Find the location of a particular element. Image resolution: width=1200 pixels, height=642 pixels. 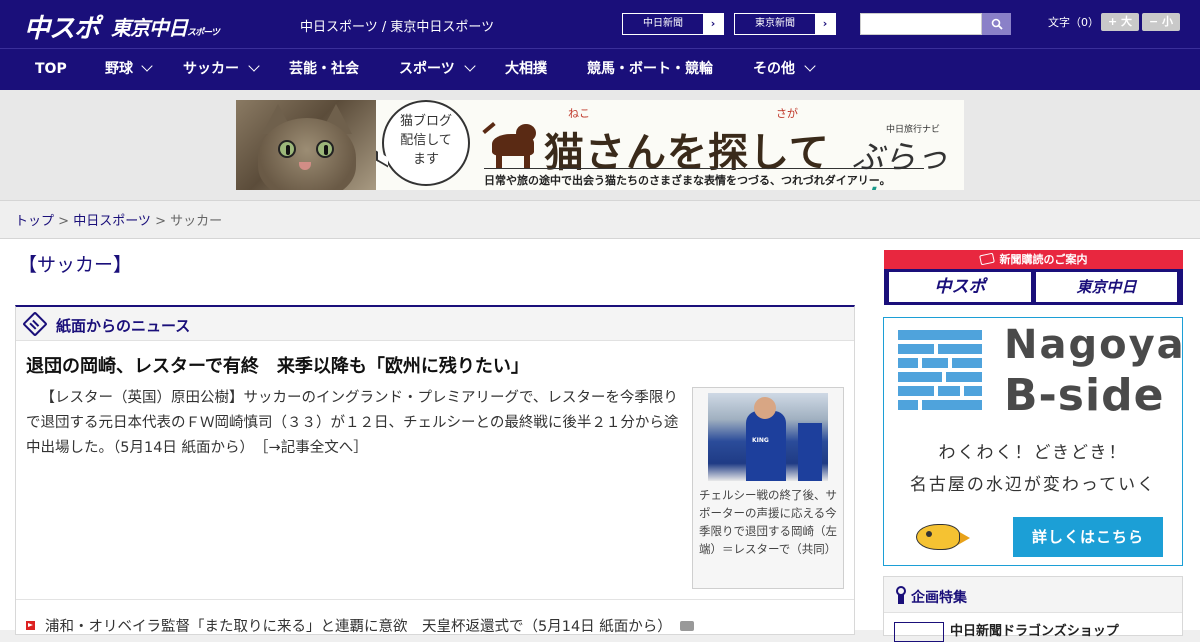

ad-title-line1: Nagoya is located at coordinates (1095, 345).